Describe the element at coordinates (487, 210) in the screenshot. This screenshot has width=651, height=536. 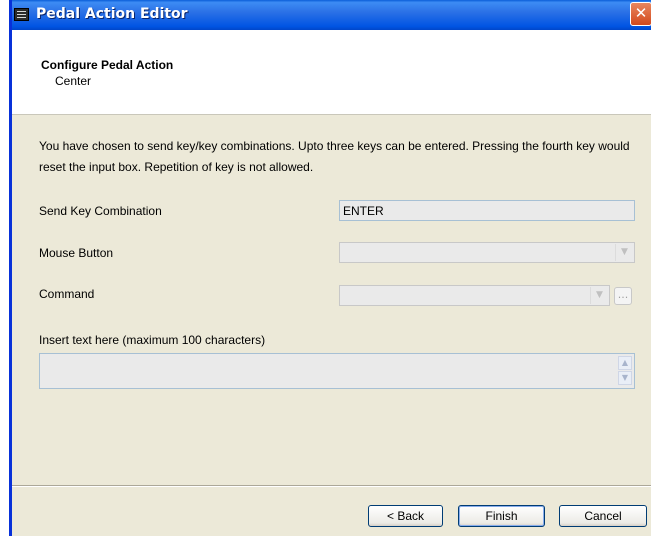
I see `send-key-input: ENTER` at that location.